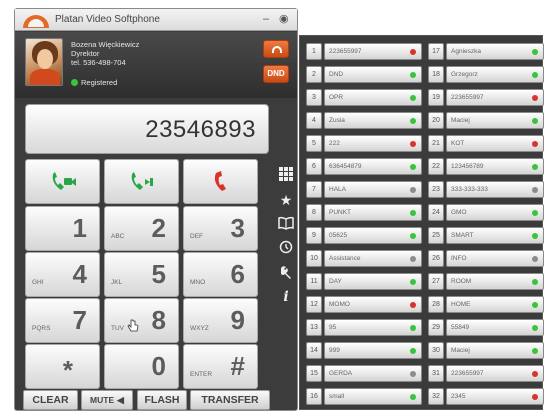 The image size is (548, 415). I want to click on speed-dial-button: OPR, so click(373, 97).